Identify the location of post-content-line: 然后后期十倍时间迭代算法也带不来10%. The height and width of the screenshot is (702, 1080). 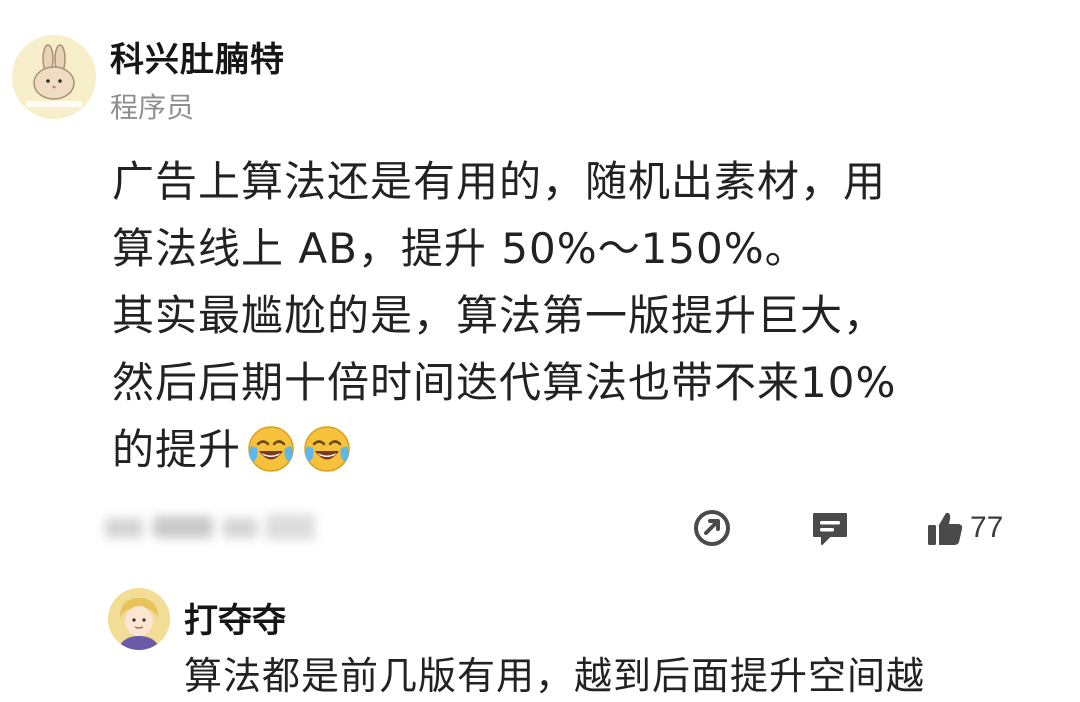
(504, 382).